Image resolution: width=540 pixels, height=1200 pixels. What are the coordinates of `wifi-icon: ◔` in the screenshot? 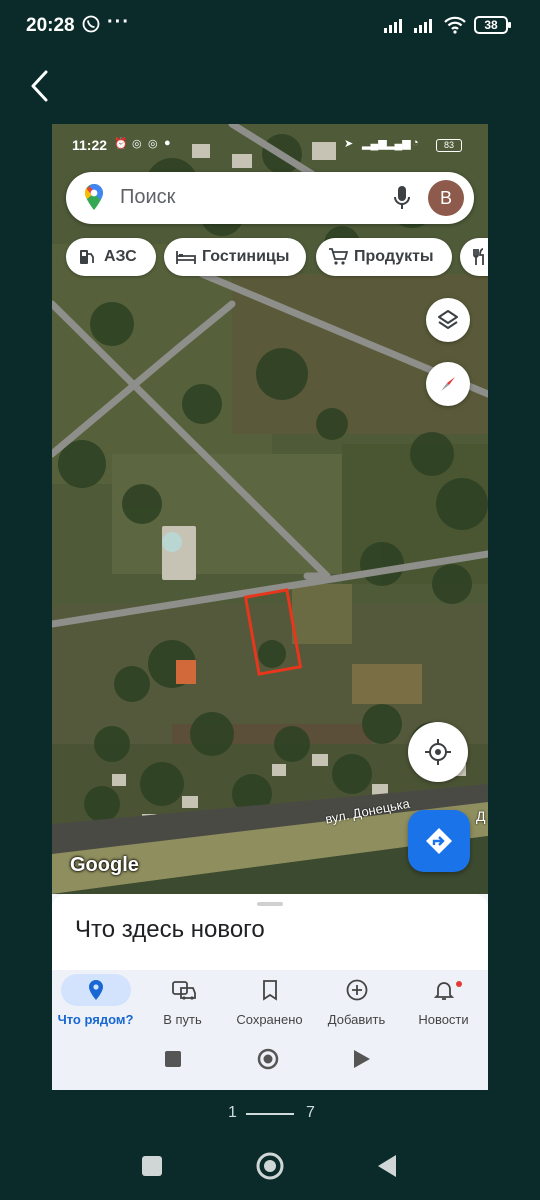 It's located at (415, 143).